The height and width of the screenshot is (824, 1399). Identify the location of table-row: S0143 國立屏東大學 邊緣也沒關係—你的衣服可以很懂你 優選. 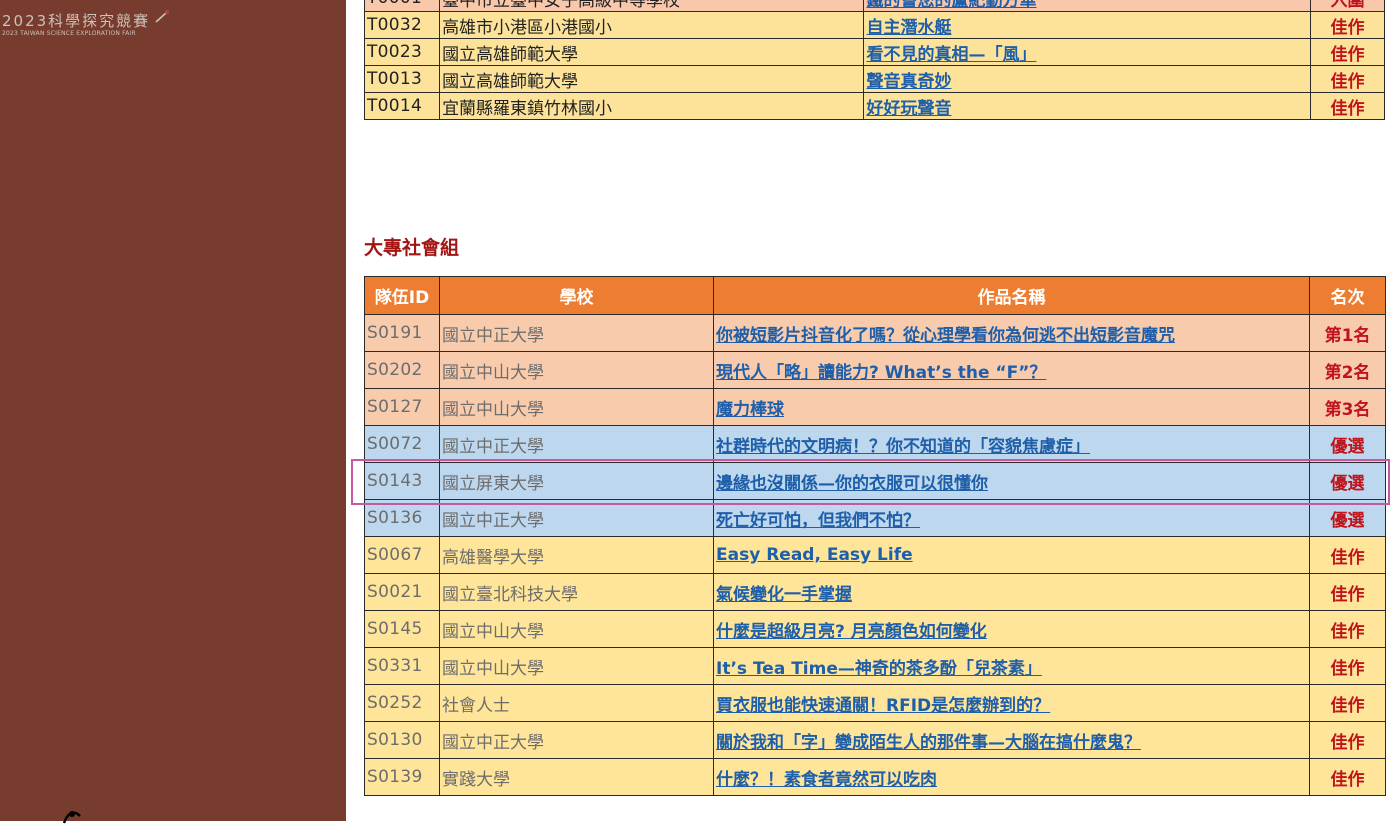
(875, 481).